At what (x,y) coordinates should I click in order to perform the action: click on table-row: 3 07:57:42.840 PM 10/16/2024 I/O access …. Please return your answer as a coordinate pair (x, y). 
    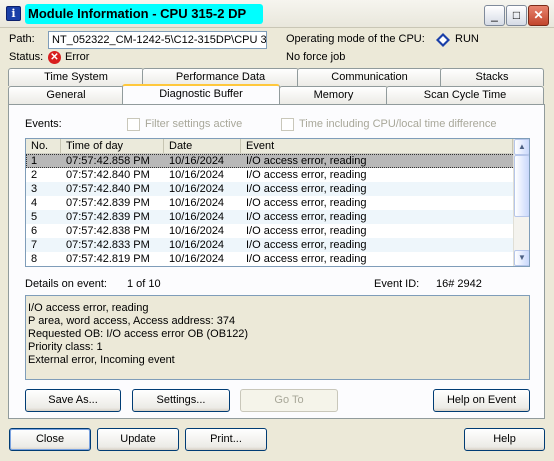
    Looking at the image, I should click on (277, 189).